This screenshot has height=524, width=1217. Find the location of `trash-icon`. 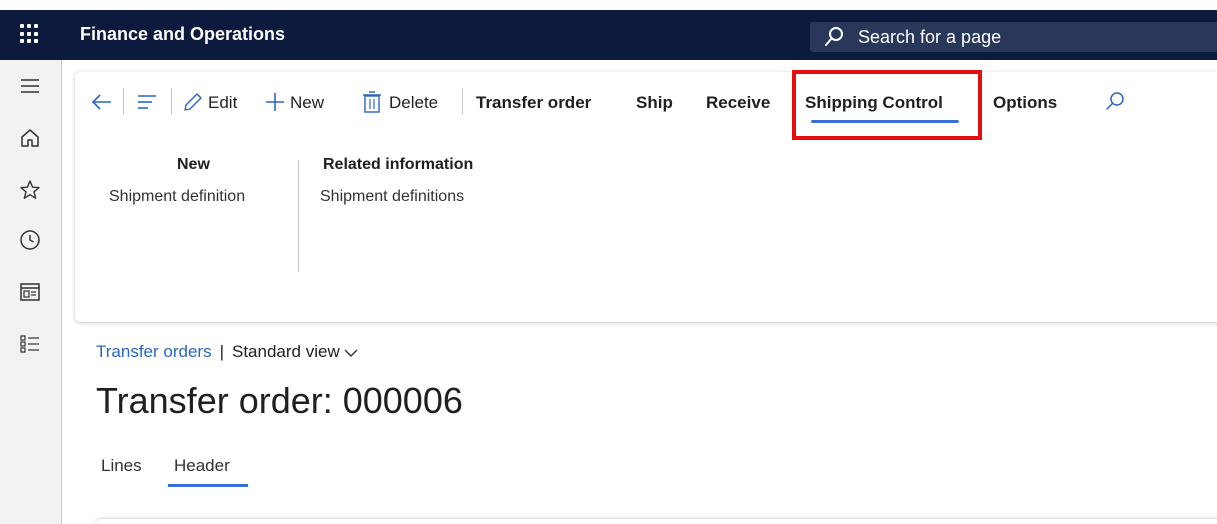

trash-icon is located at coordinates (372, 102).